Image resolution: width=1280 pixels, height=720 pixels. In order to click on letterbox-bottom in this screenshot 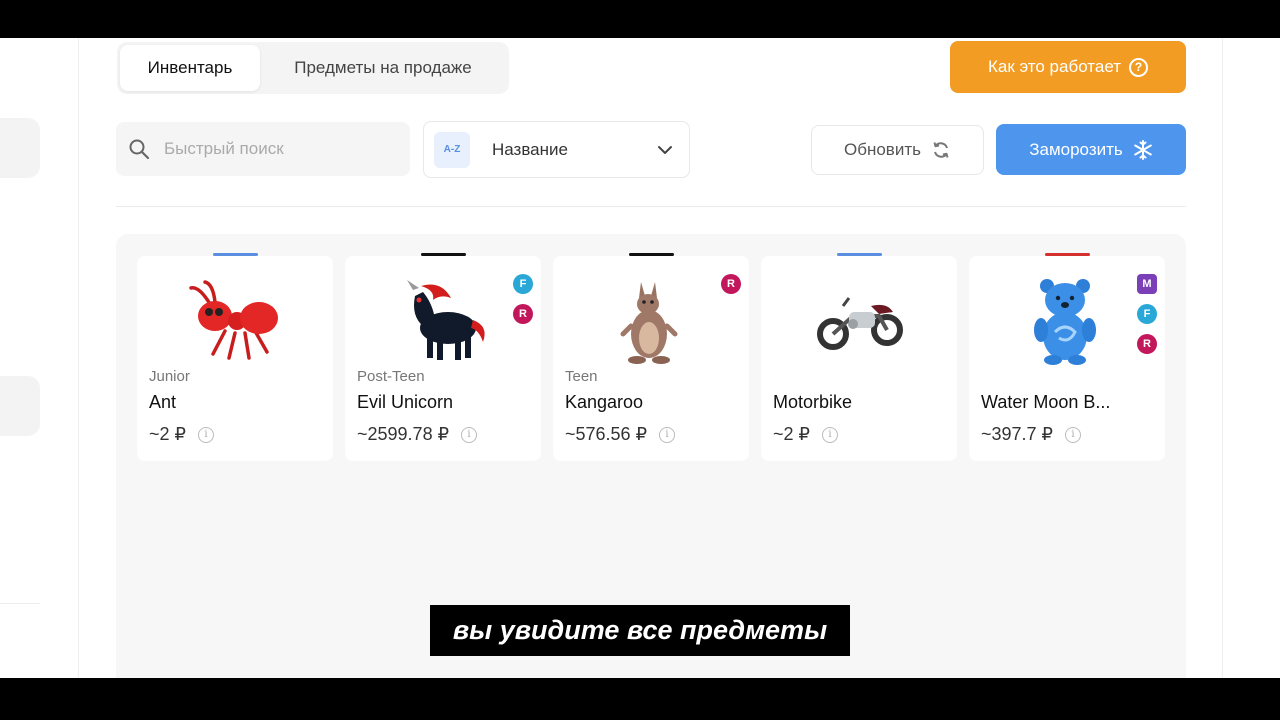, I will do `click(640, 699)`.